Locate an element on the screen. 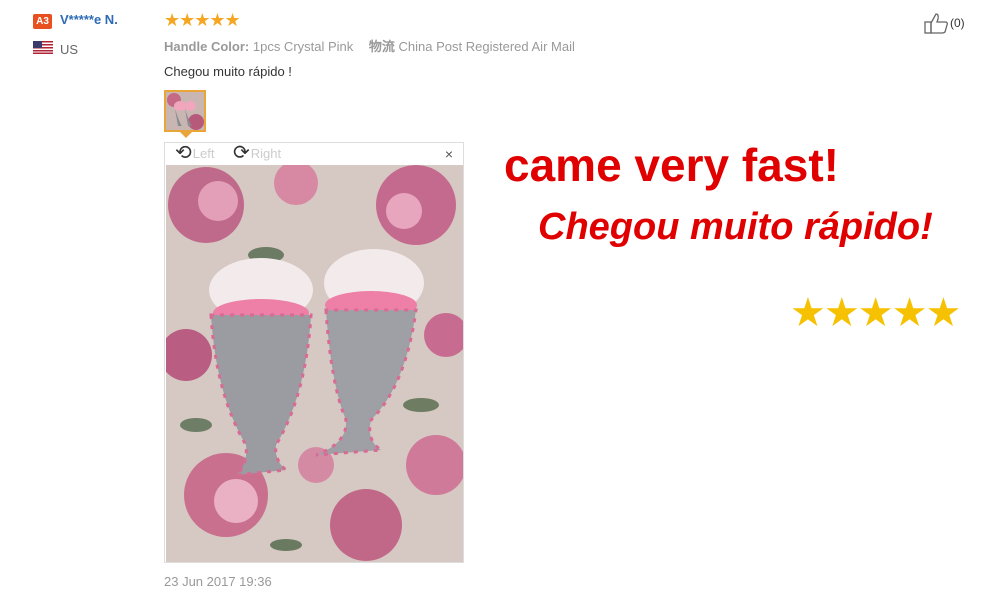 This screenshot has width=1000, height=599. rotate-left-icon: ⟲ is located at coordinates (183, 153).